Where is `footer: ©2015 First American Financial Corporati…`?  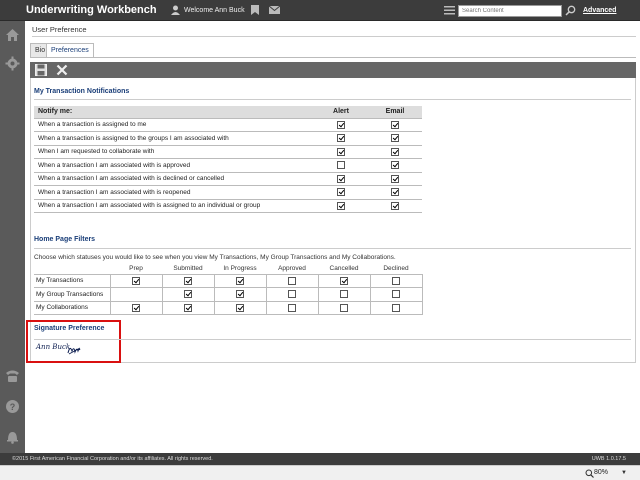 footer: ©2015 First American Financial Corporati… is located at coordinates (320, 459).